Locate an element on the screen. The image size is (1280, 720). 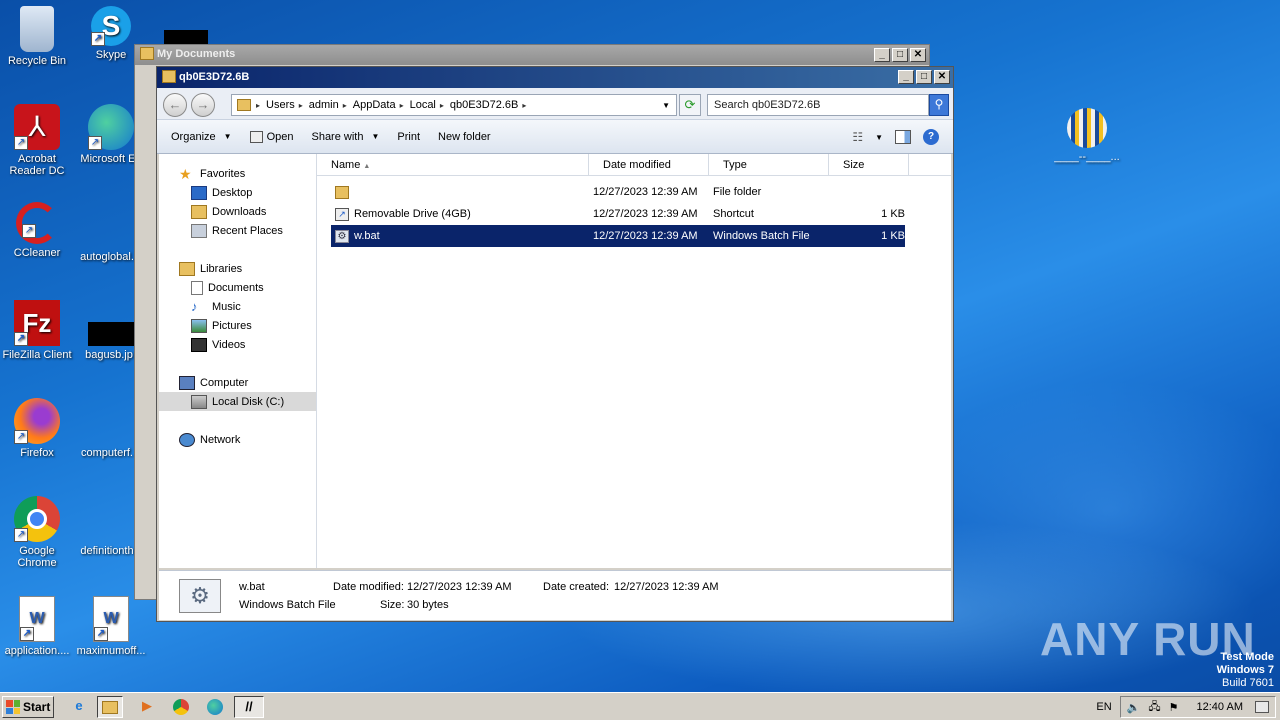
network-tray-icon: 🖧 is located at coordinates (1154, 707).